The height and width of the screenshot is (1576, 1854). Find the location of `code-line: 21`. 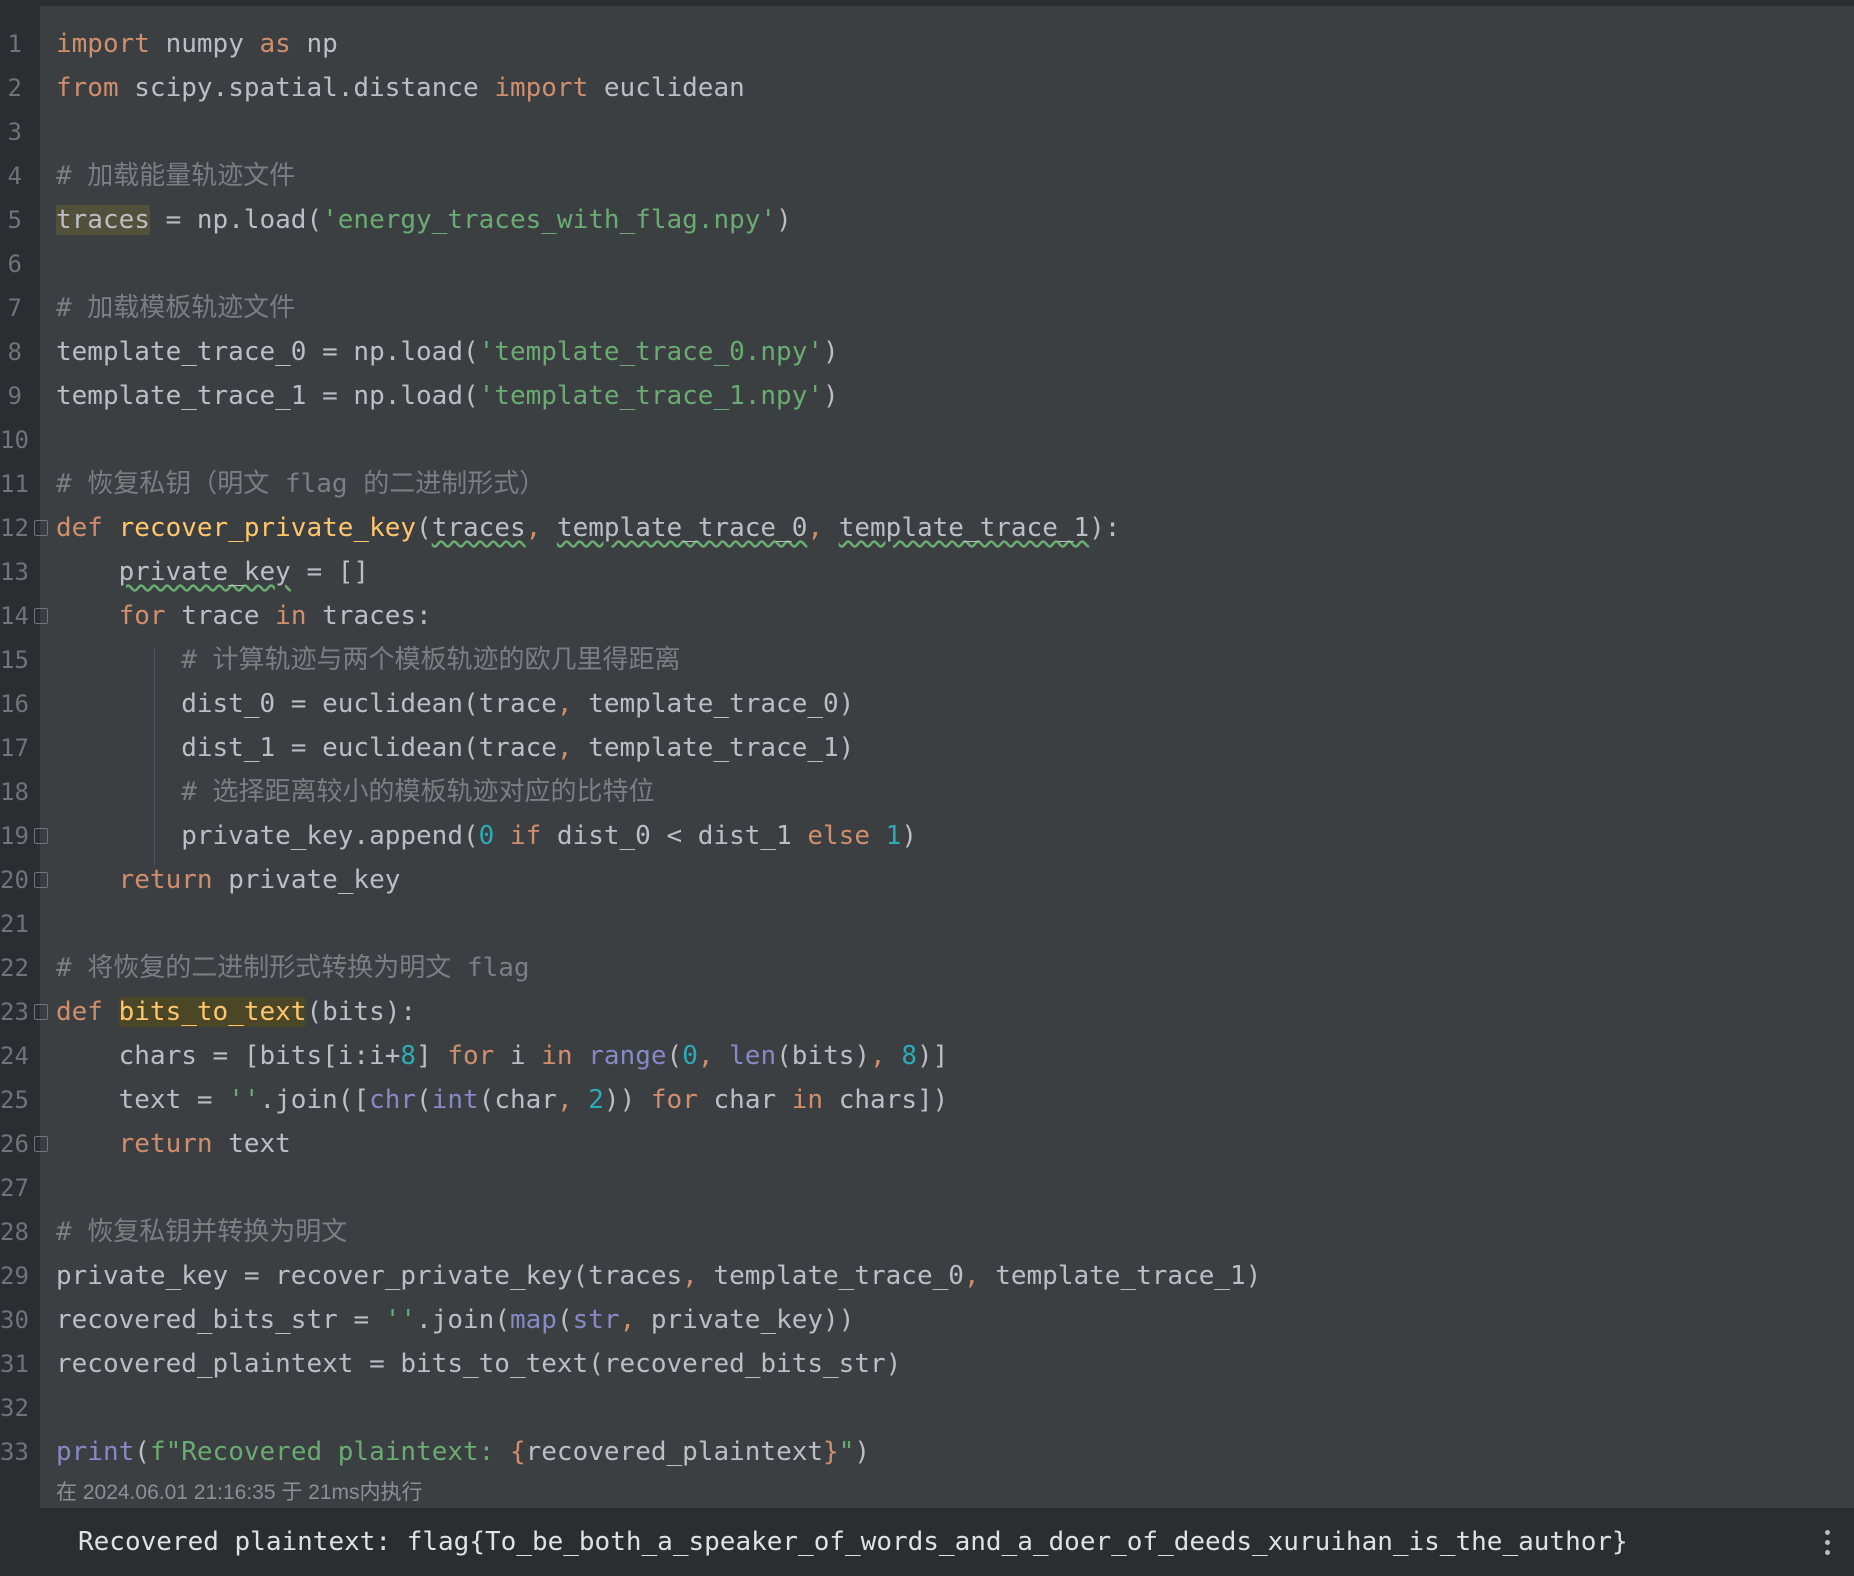

code-line: 21 is located at coordinates (927, 924).